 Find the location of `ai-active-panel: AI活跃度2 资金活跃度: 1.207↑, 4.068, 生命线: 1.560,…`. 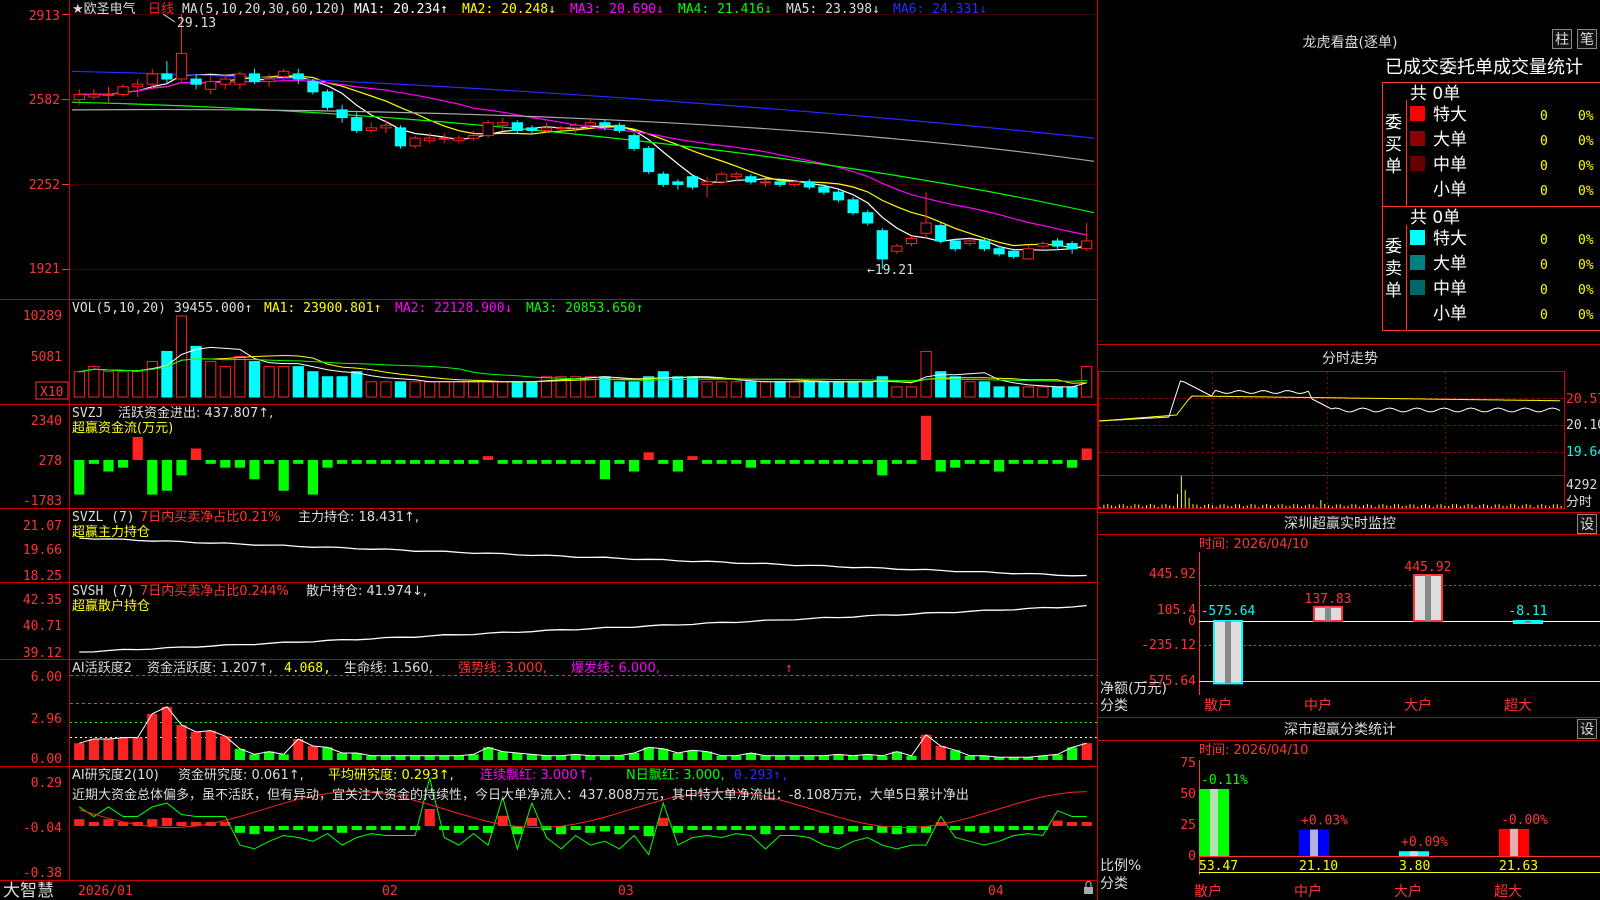

ai-active-panel: AI活跃度2 资金活跃度: 1.207↑, 4.068, 生命线: 1.560,… is located at coordinates (564, 713).